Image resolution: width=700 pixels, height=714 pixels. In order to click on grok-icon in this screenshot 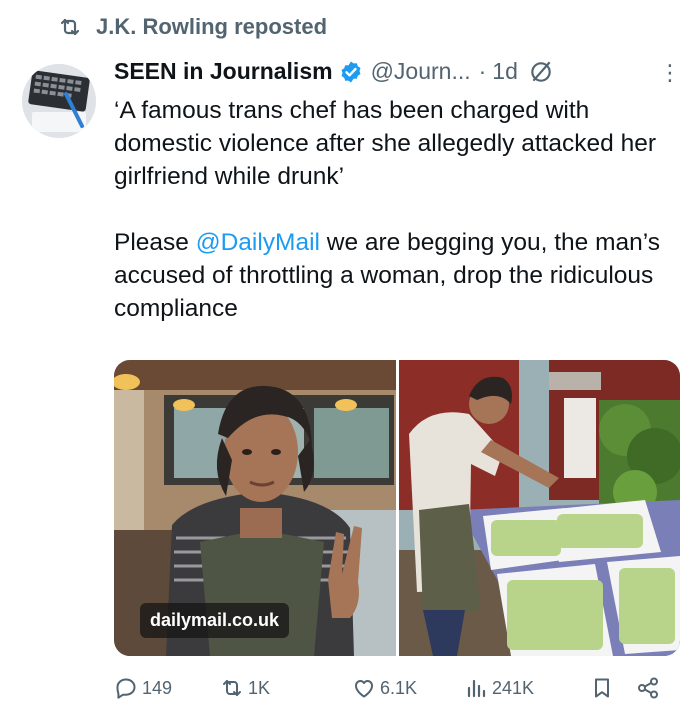, I will do `click(541, 72)`.